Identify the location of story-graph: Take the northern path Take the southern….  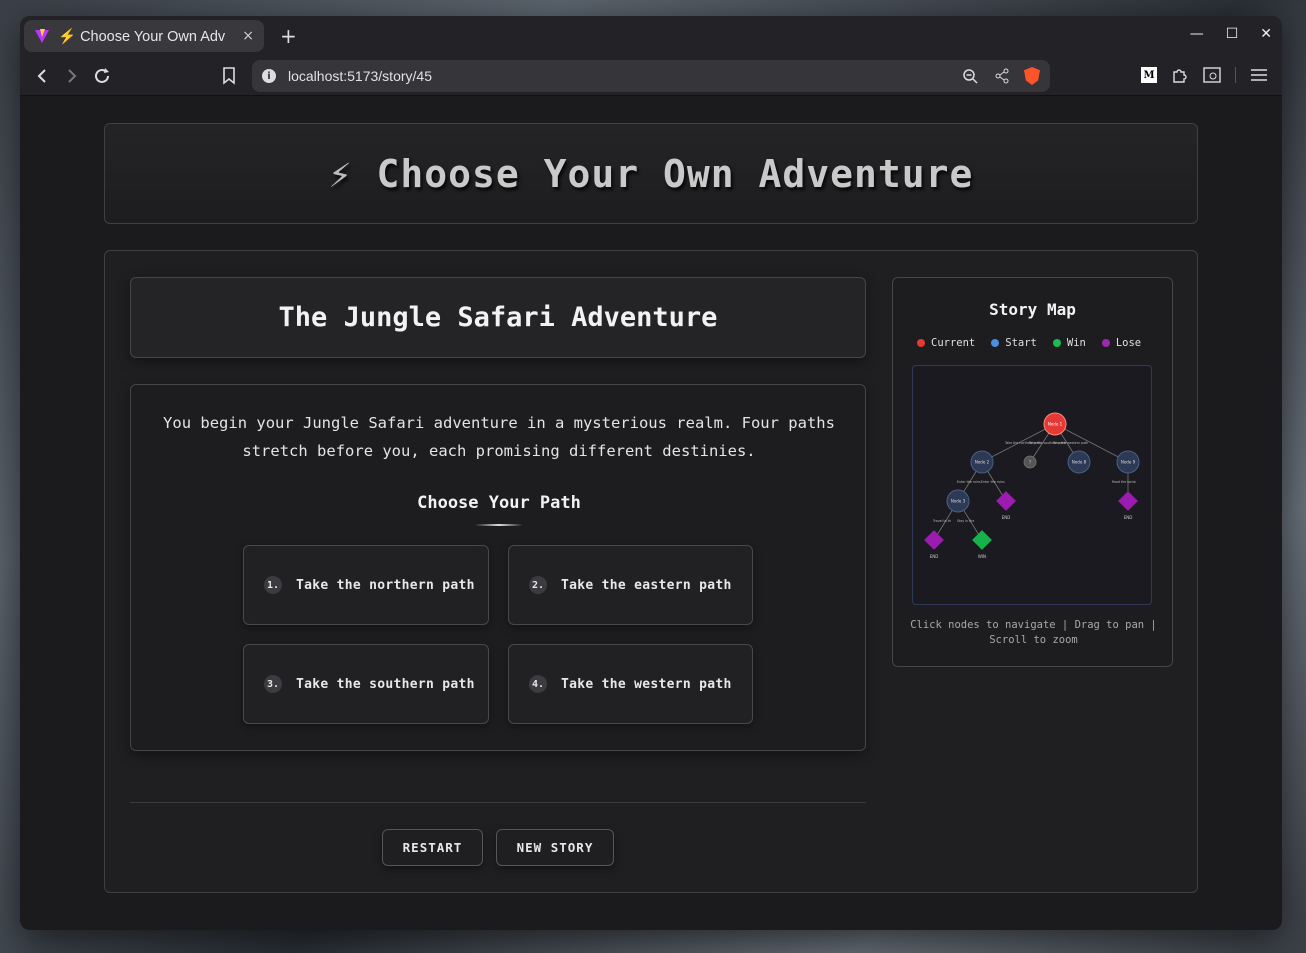
(1032, 485).